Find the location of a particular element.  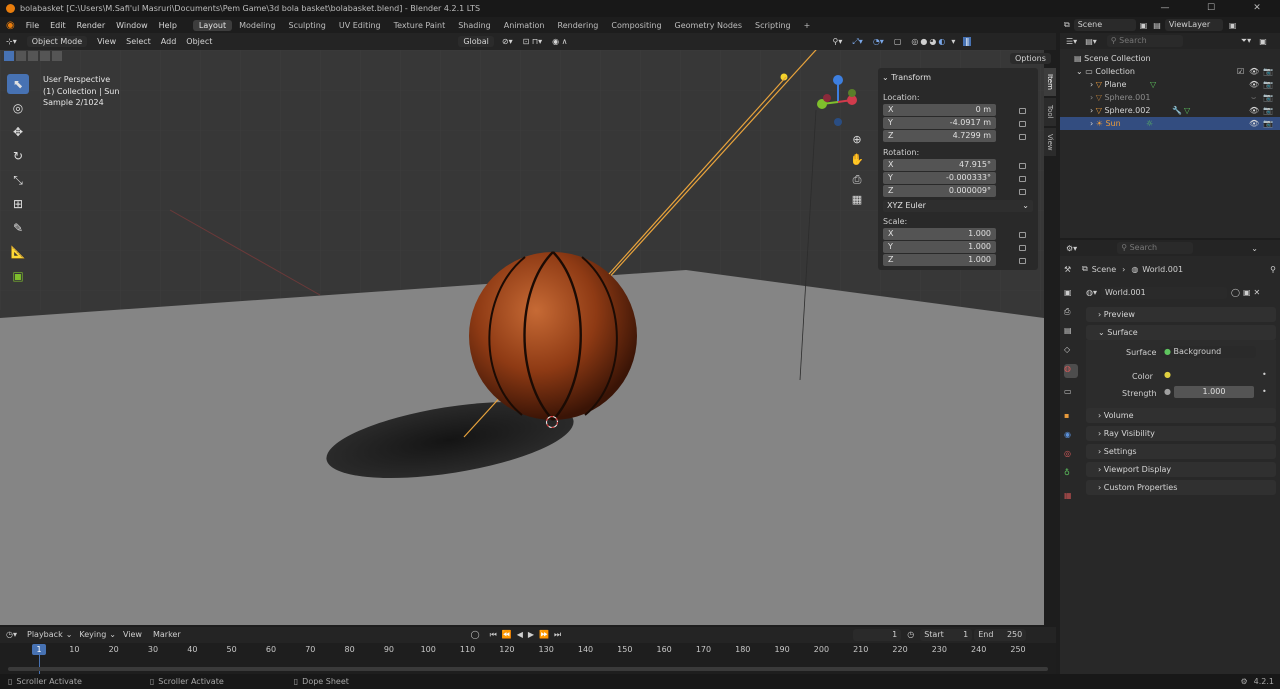

zoom-icon: ⊕ is located at coordinates (857, 140).